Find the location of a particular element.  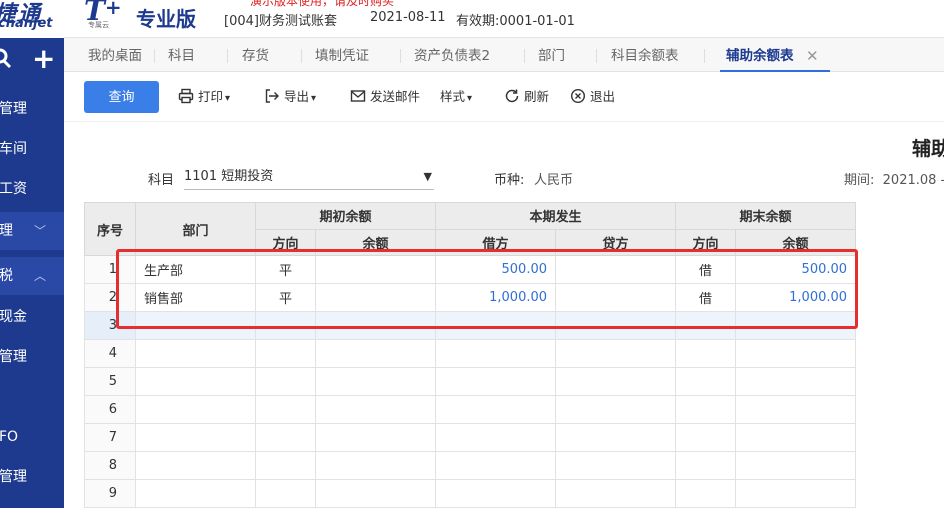

sidebar-item-1: 管理 is located at coordinates (32, 109).